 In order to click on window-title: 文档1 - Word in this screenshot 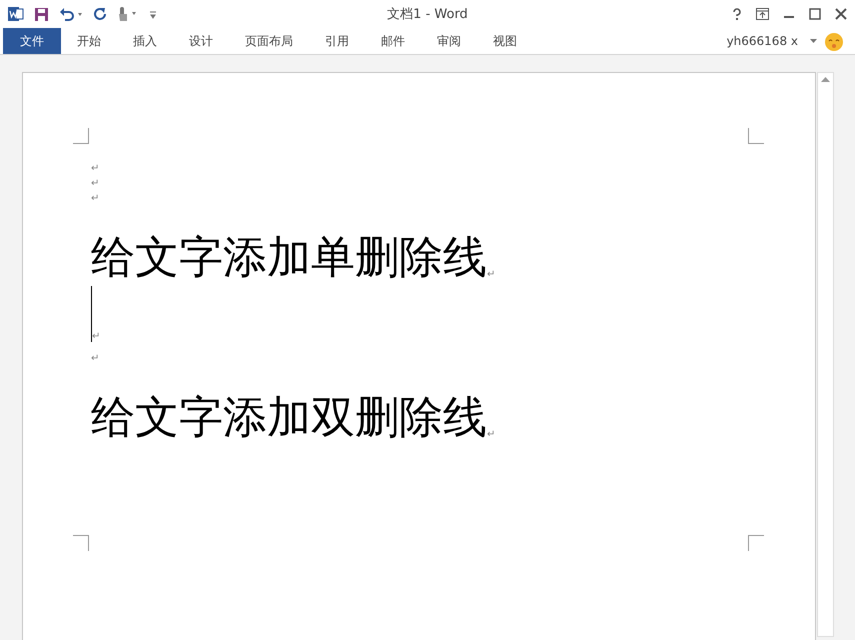, I will do `click(427, 14)`.